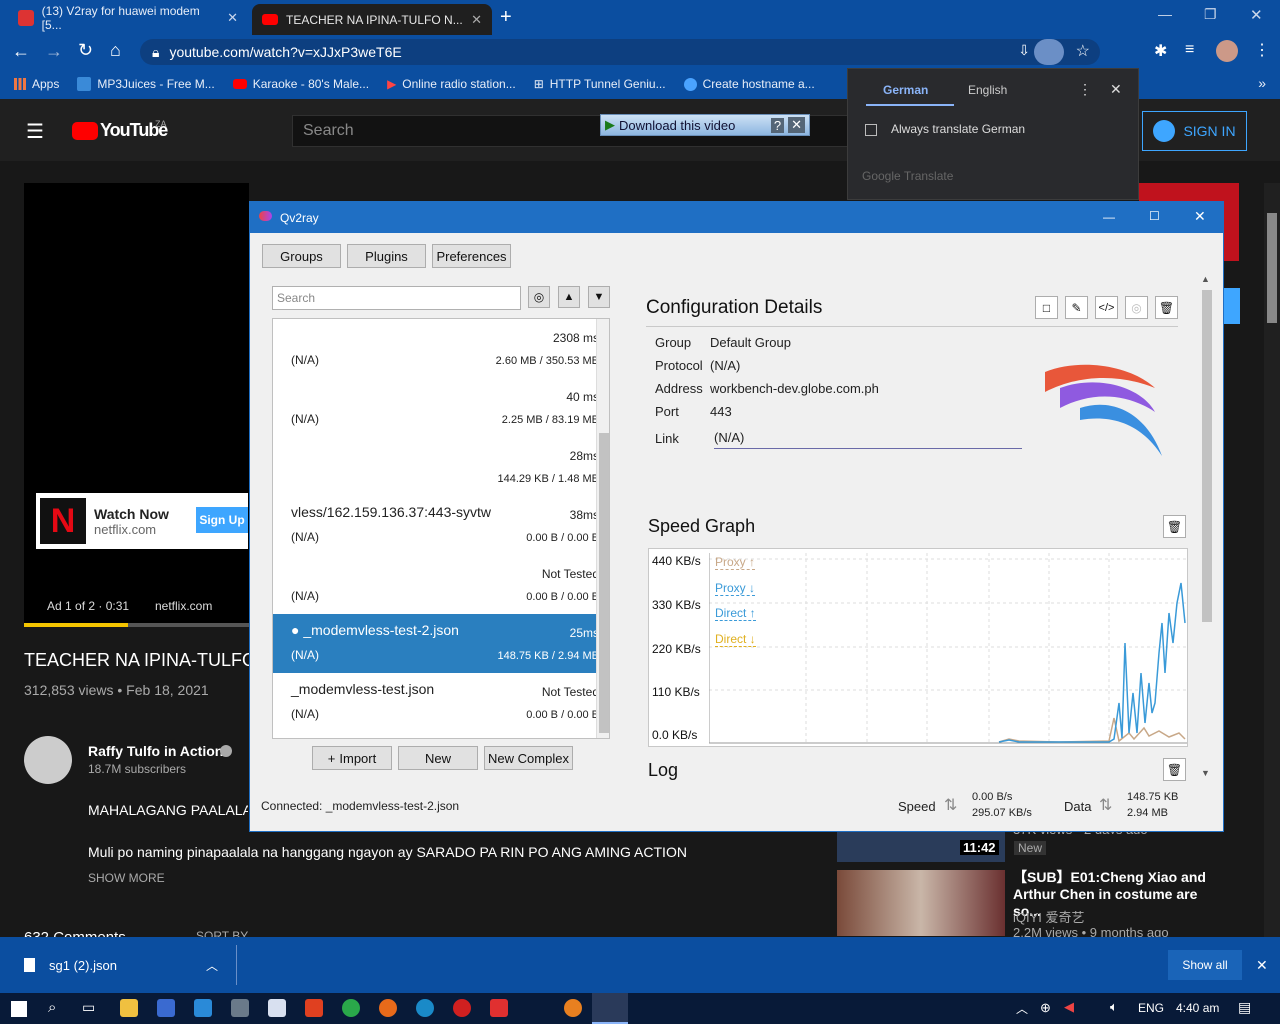 The image size is (1280, 1024). What do you see at coordinates (351, 1008) in the screenshot?
I see `chrome-icon` at bounding box center [351, 1008].